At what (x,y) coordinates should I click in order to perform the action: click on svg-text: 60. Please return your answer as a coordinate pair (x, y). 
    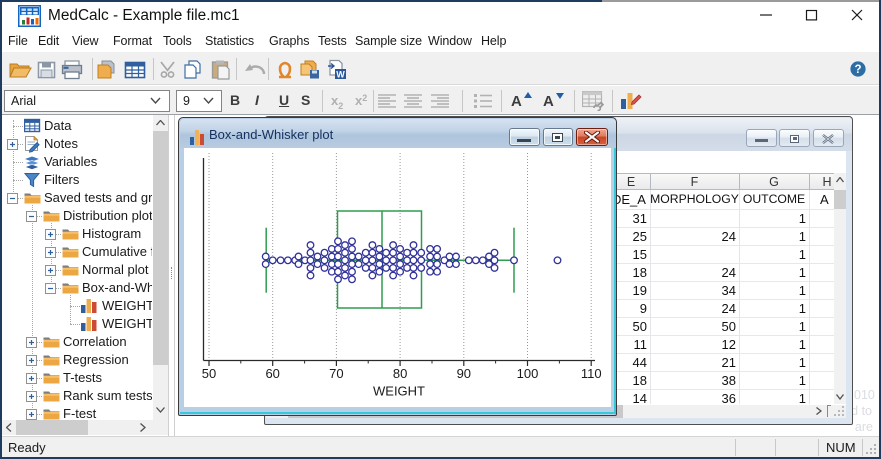
    Looking at the image, I should click on (272, 373).